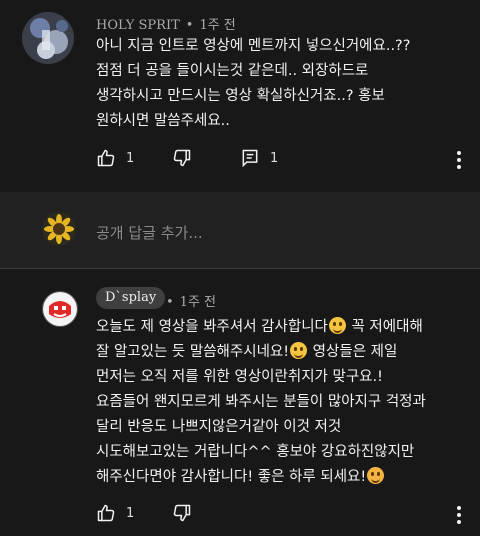 This screenshot has width=480, height=536. What do you see at coordinates (282, 517) in the screenshot?
I see `comment-actions: 1` at bounding box center [282, 517].